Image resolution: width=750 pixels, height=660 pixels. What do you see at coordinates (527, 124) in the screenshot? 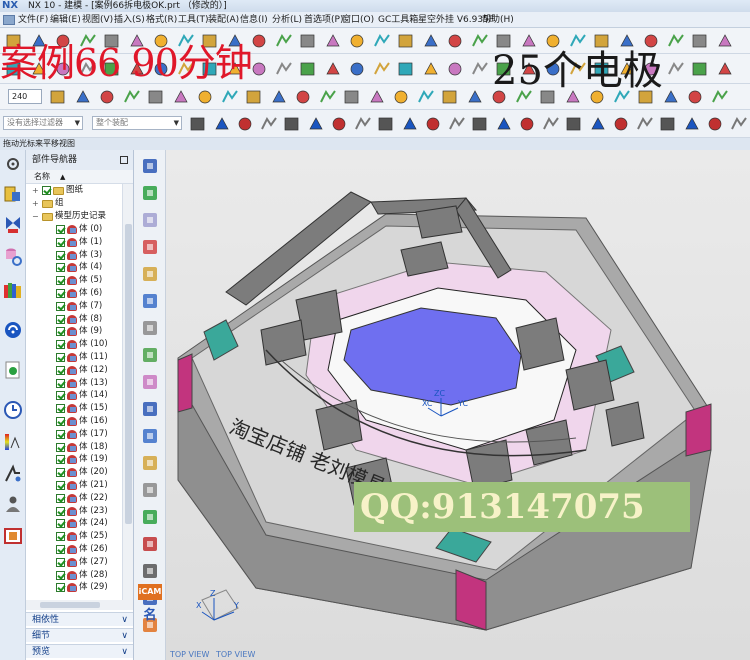
I see `quadrant-icon` at bounding box center [527, 124].